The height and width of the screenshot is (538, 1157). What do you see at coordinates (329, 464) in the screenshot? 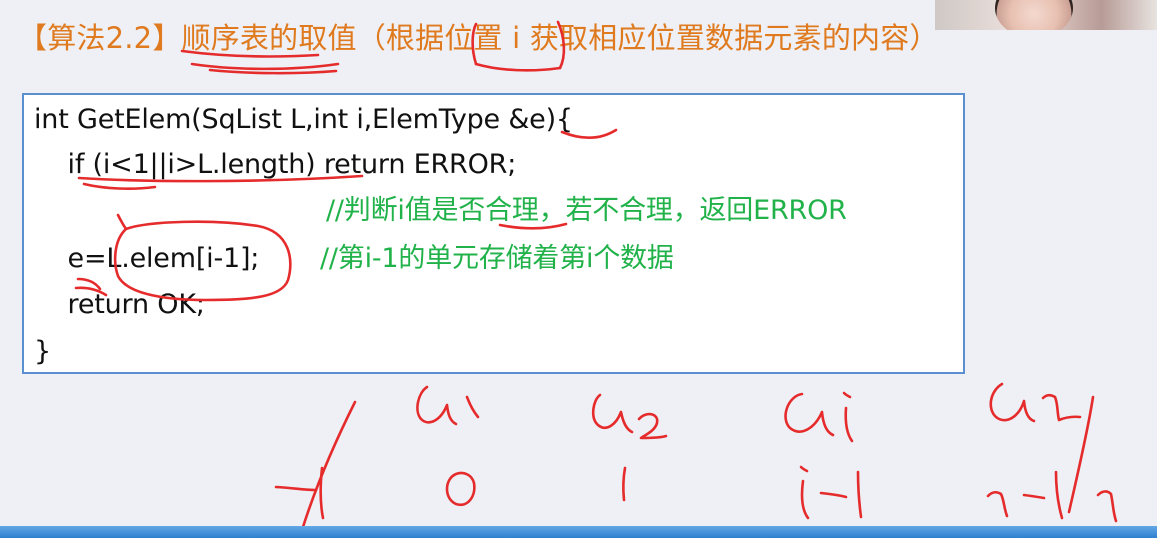
I see `slash-left` at bounding box center [329, 464].